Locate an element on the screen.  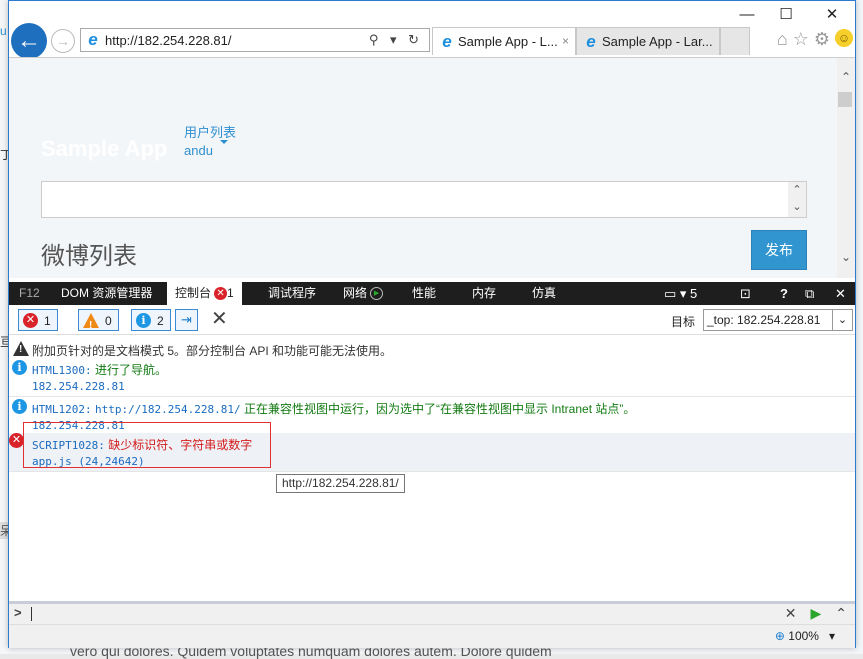
tab-network: 网络 ▶ is located at coordinates (363, 293).